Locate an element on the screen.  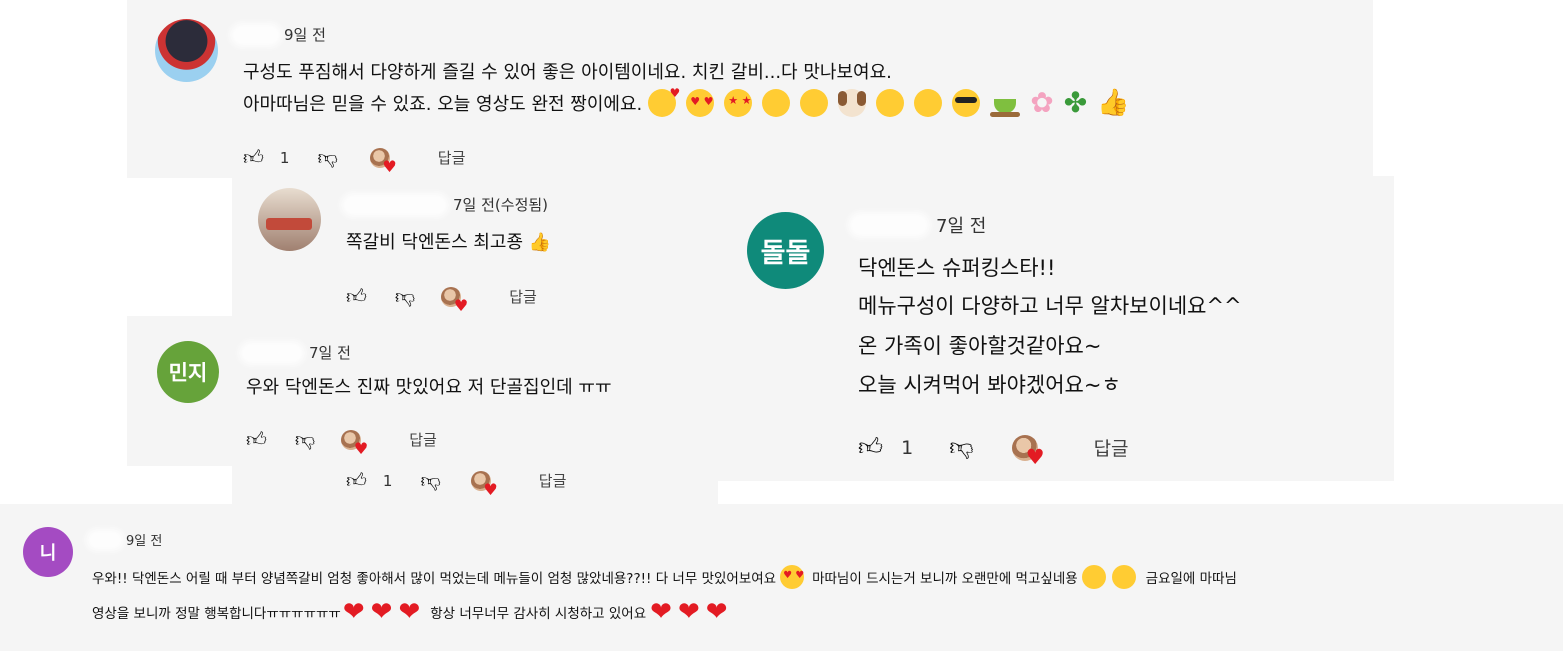
comment-text: 영상을 보니까 정말 행복합니다ㅠㅠㅠㅠㅠㅠ is located at coordinates (216, 614).